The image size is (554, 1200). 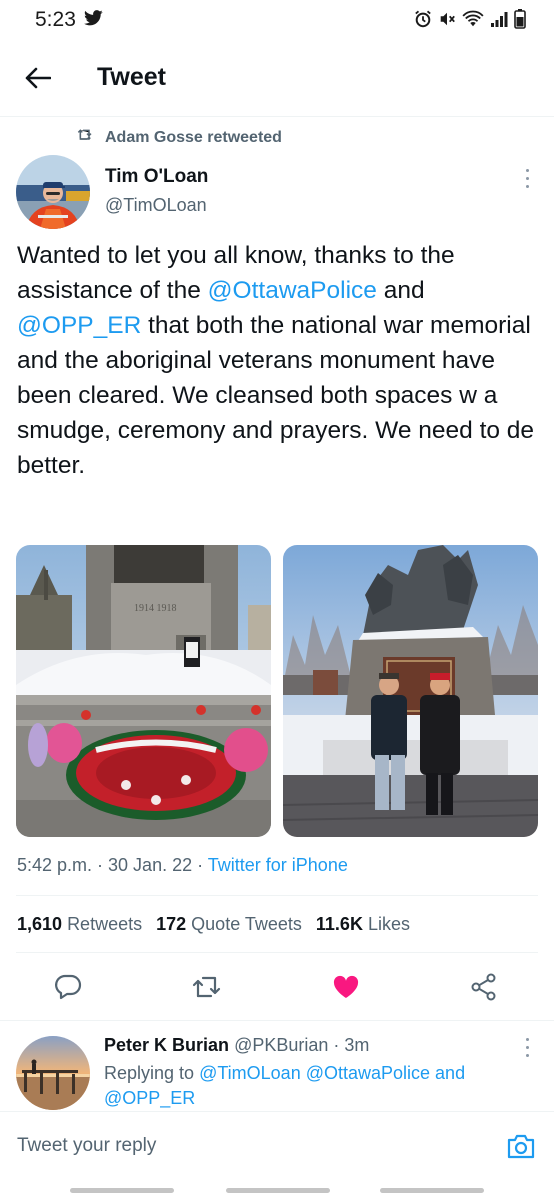 I want to click on page-title: Tweet, so click(x=131, y=77).